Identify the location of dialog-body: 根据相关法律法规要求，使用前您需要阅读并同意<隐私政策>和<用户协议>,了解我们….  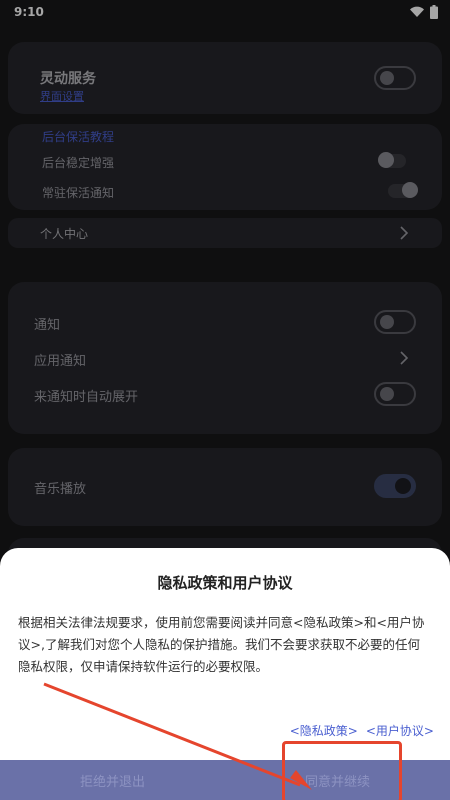
(221, 644).